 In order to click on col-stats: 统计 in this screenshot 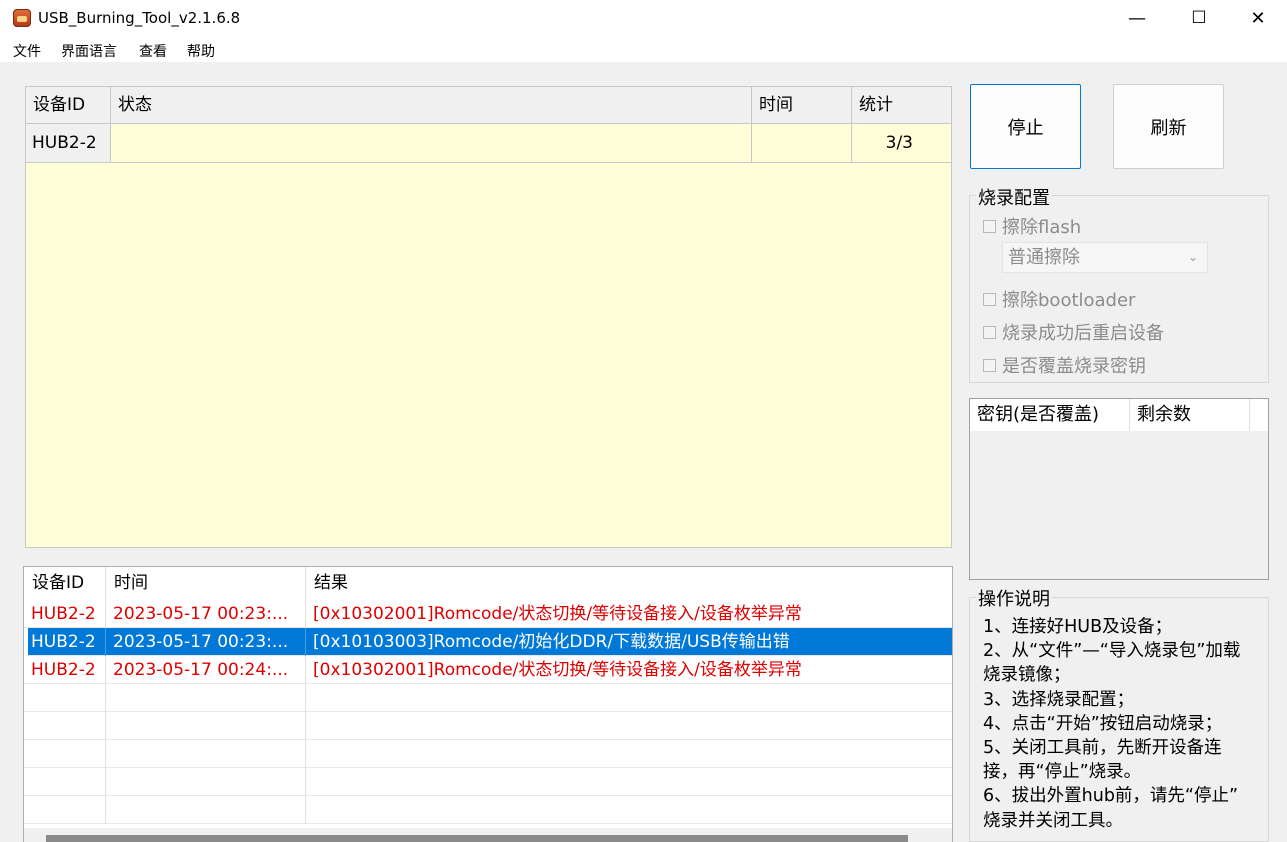, I will do `click(901, 105)`.